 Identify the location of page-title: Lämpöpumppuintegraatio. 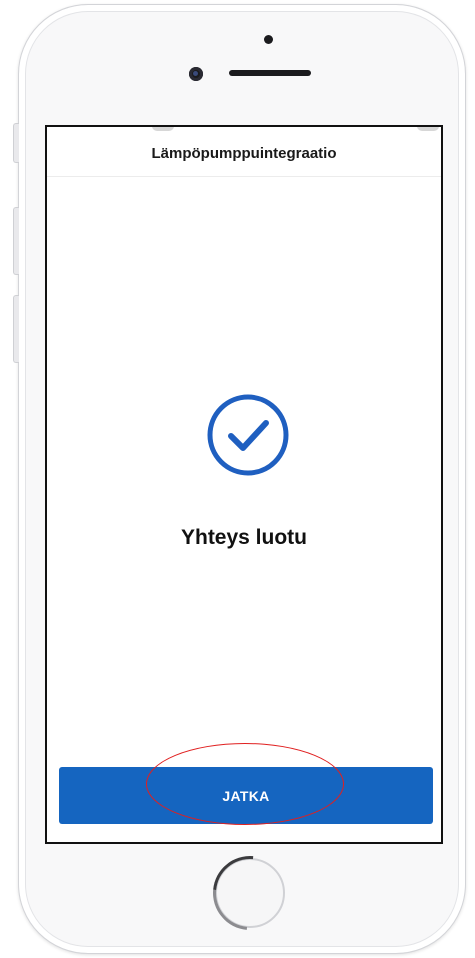
(244, 153).